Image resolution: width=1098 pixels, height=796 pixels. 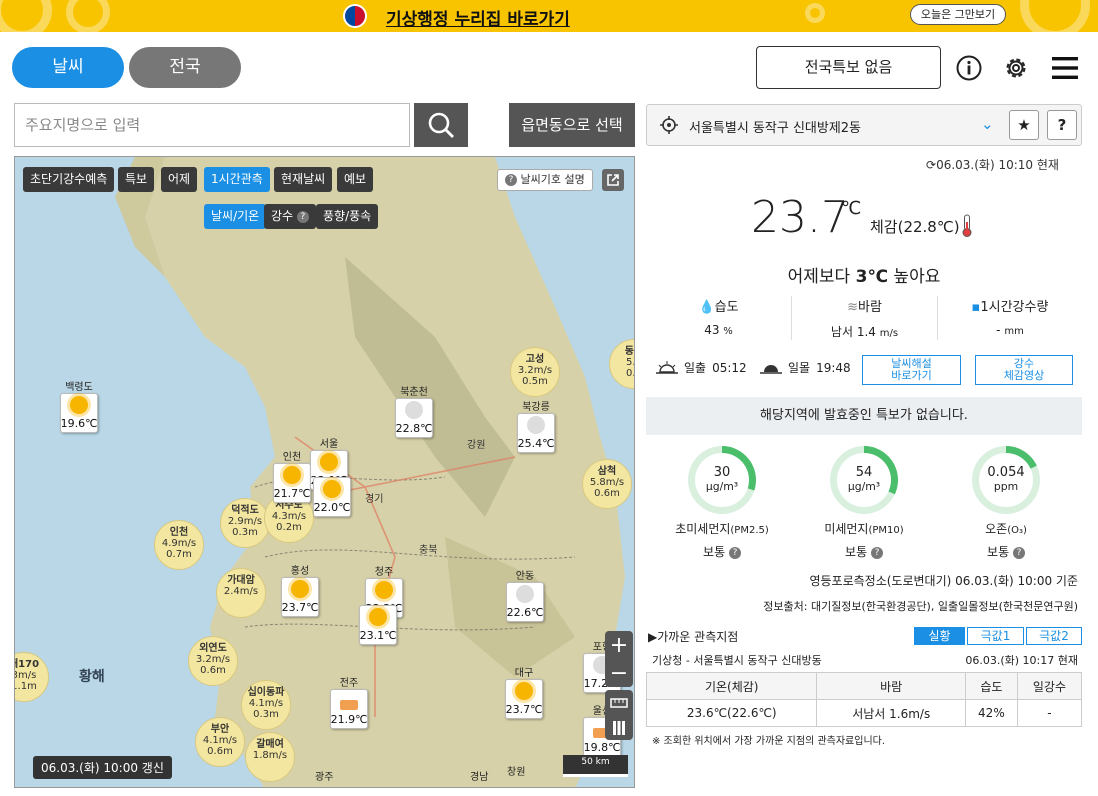 I want to click on refresh-time: ⟳06.03.(화) 10:10 현재, so click(x=992, y=164).